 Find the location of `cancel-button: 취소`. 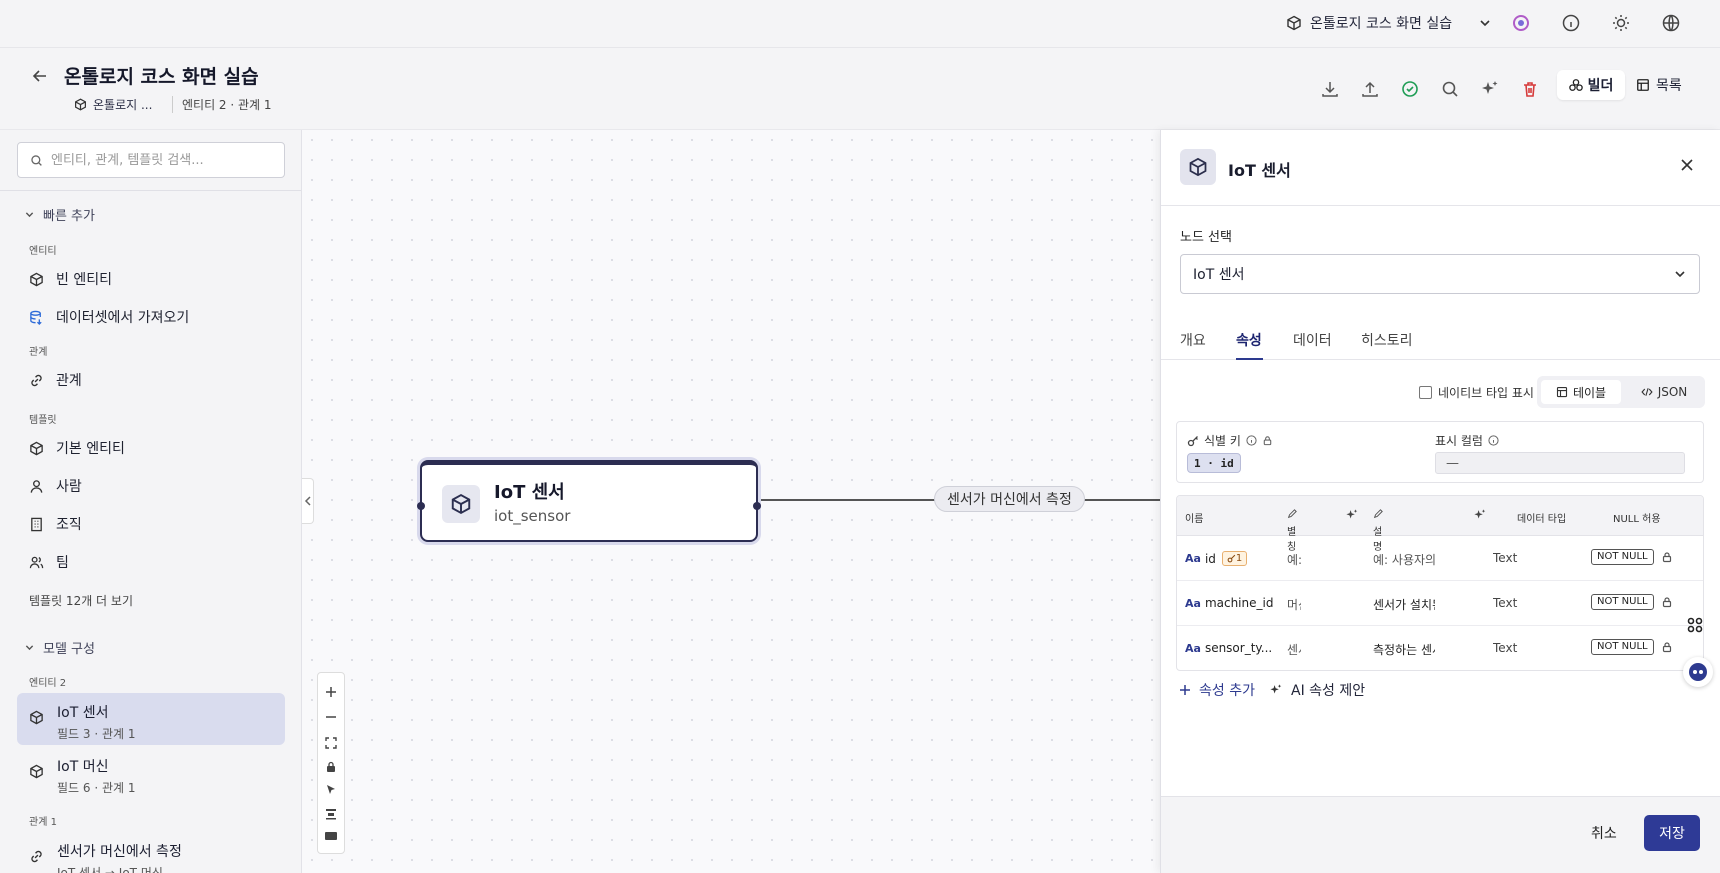

cancel-button: 취소 is located at coordinates (1604, 833).